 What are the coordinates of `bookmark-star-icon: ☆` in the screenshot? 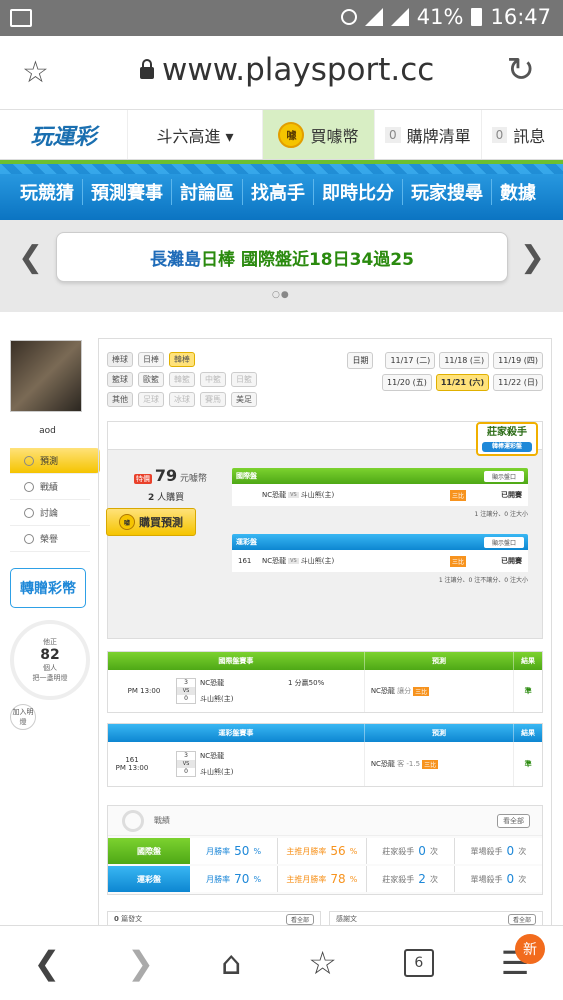 It's located at (35, 72).